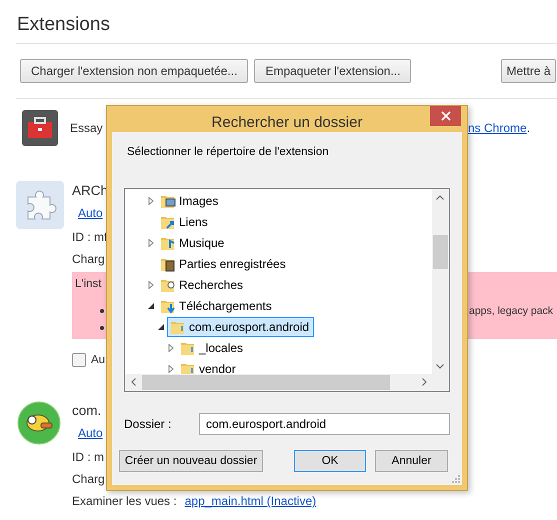 Image resolution: width=557 pixels, height=520 pixels. I want to click on tree-item: Recherches, so click(202, 284).